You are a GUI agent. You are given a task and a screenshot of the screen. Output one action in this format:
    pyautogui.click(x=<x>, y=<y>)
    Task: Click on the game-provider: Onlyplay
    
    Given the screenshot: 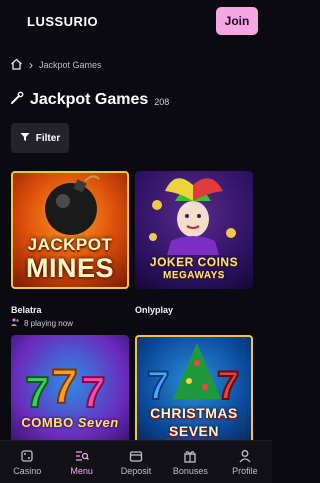 What is the action you would take?
    pyautogui.click(x=154, y=310)
    